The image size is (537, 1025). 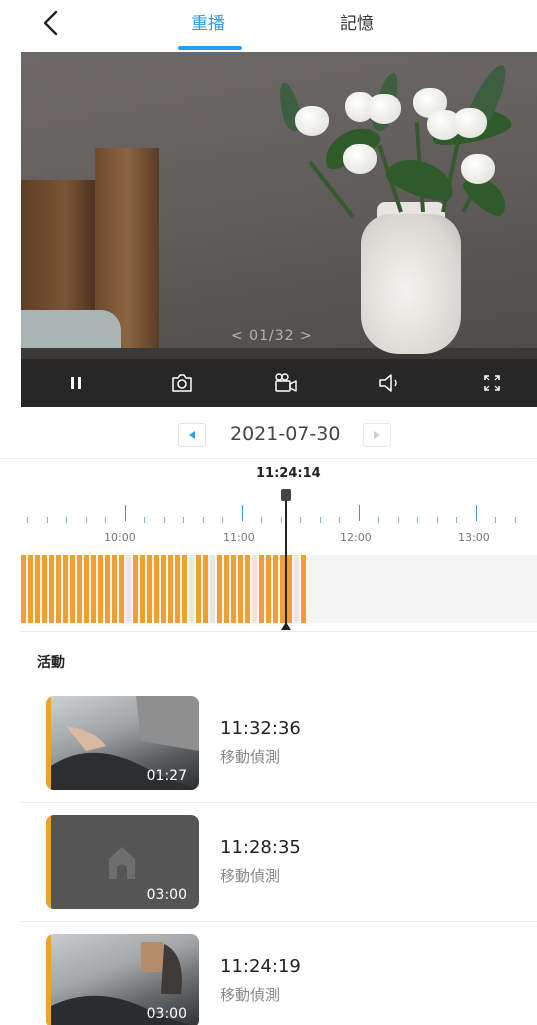 I want to click on tab-replay: 重播, so click(x=208, y=21).